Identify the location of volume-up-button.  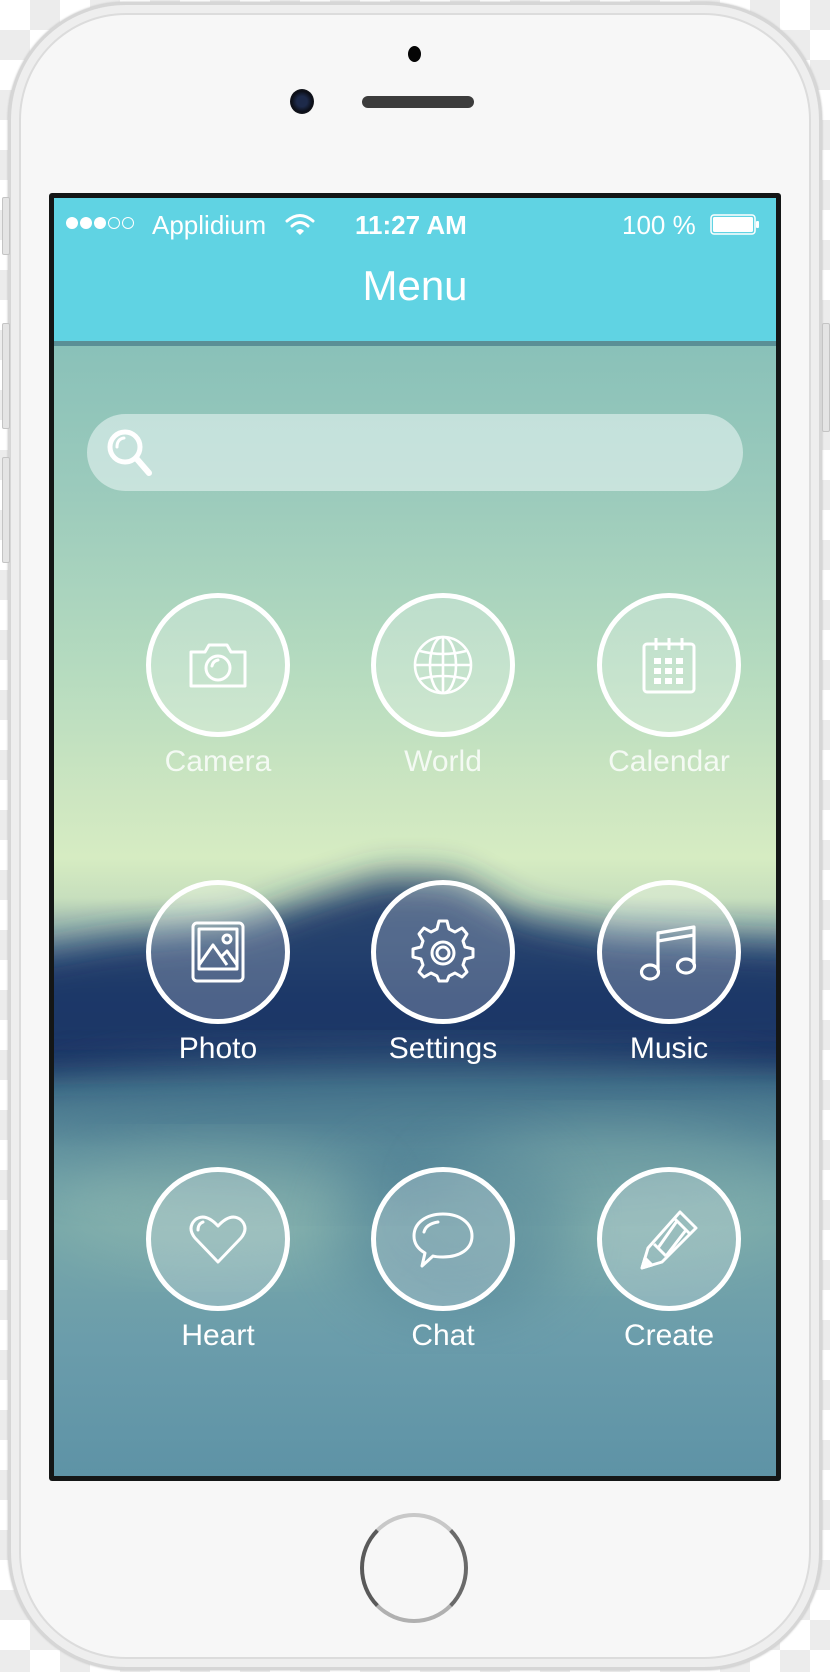
(6, 376).